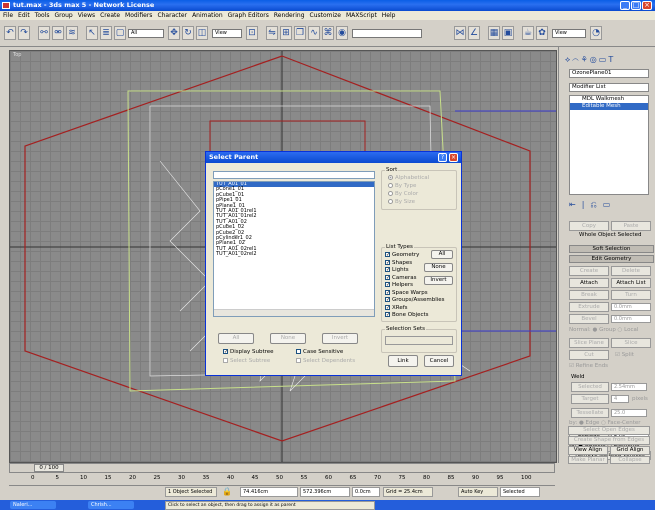  Describe the element at coordinates (8, 15) in the screenshot. I see `menu-item-file: File` at that location.